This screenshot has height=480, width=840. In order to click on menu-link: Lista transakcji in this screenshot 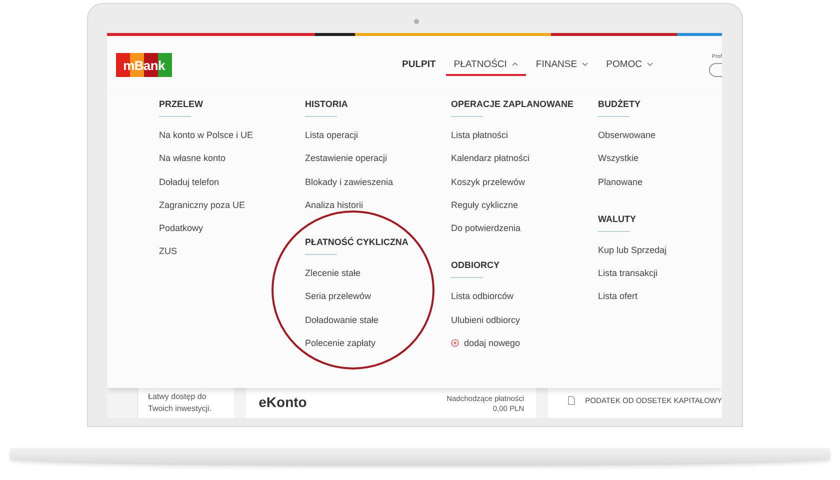, I will do `click(660, 278)`.